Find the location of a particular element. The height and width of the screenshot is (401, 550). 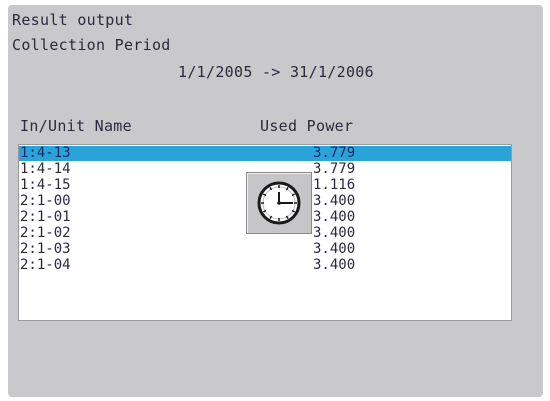

busy-indicator is located at coordinates (279, 203).